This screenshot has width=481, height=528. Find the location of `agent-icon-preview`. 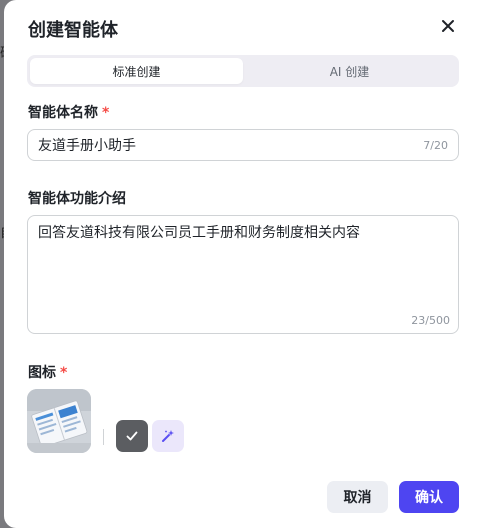

agent-icon-preview is located at coordinates (59, 421).